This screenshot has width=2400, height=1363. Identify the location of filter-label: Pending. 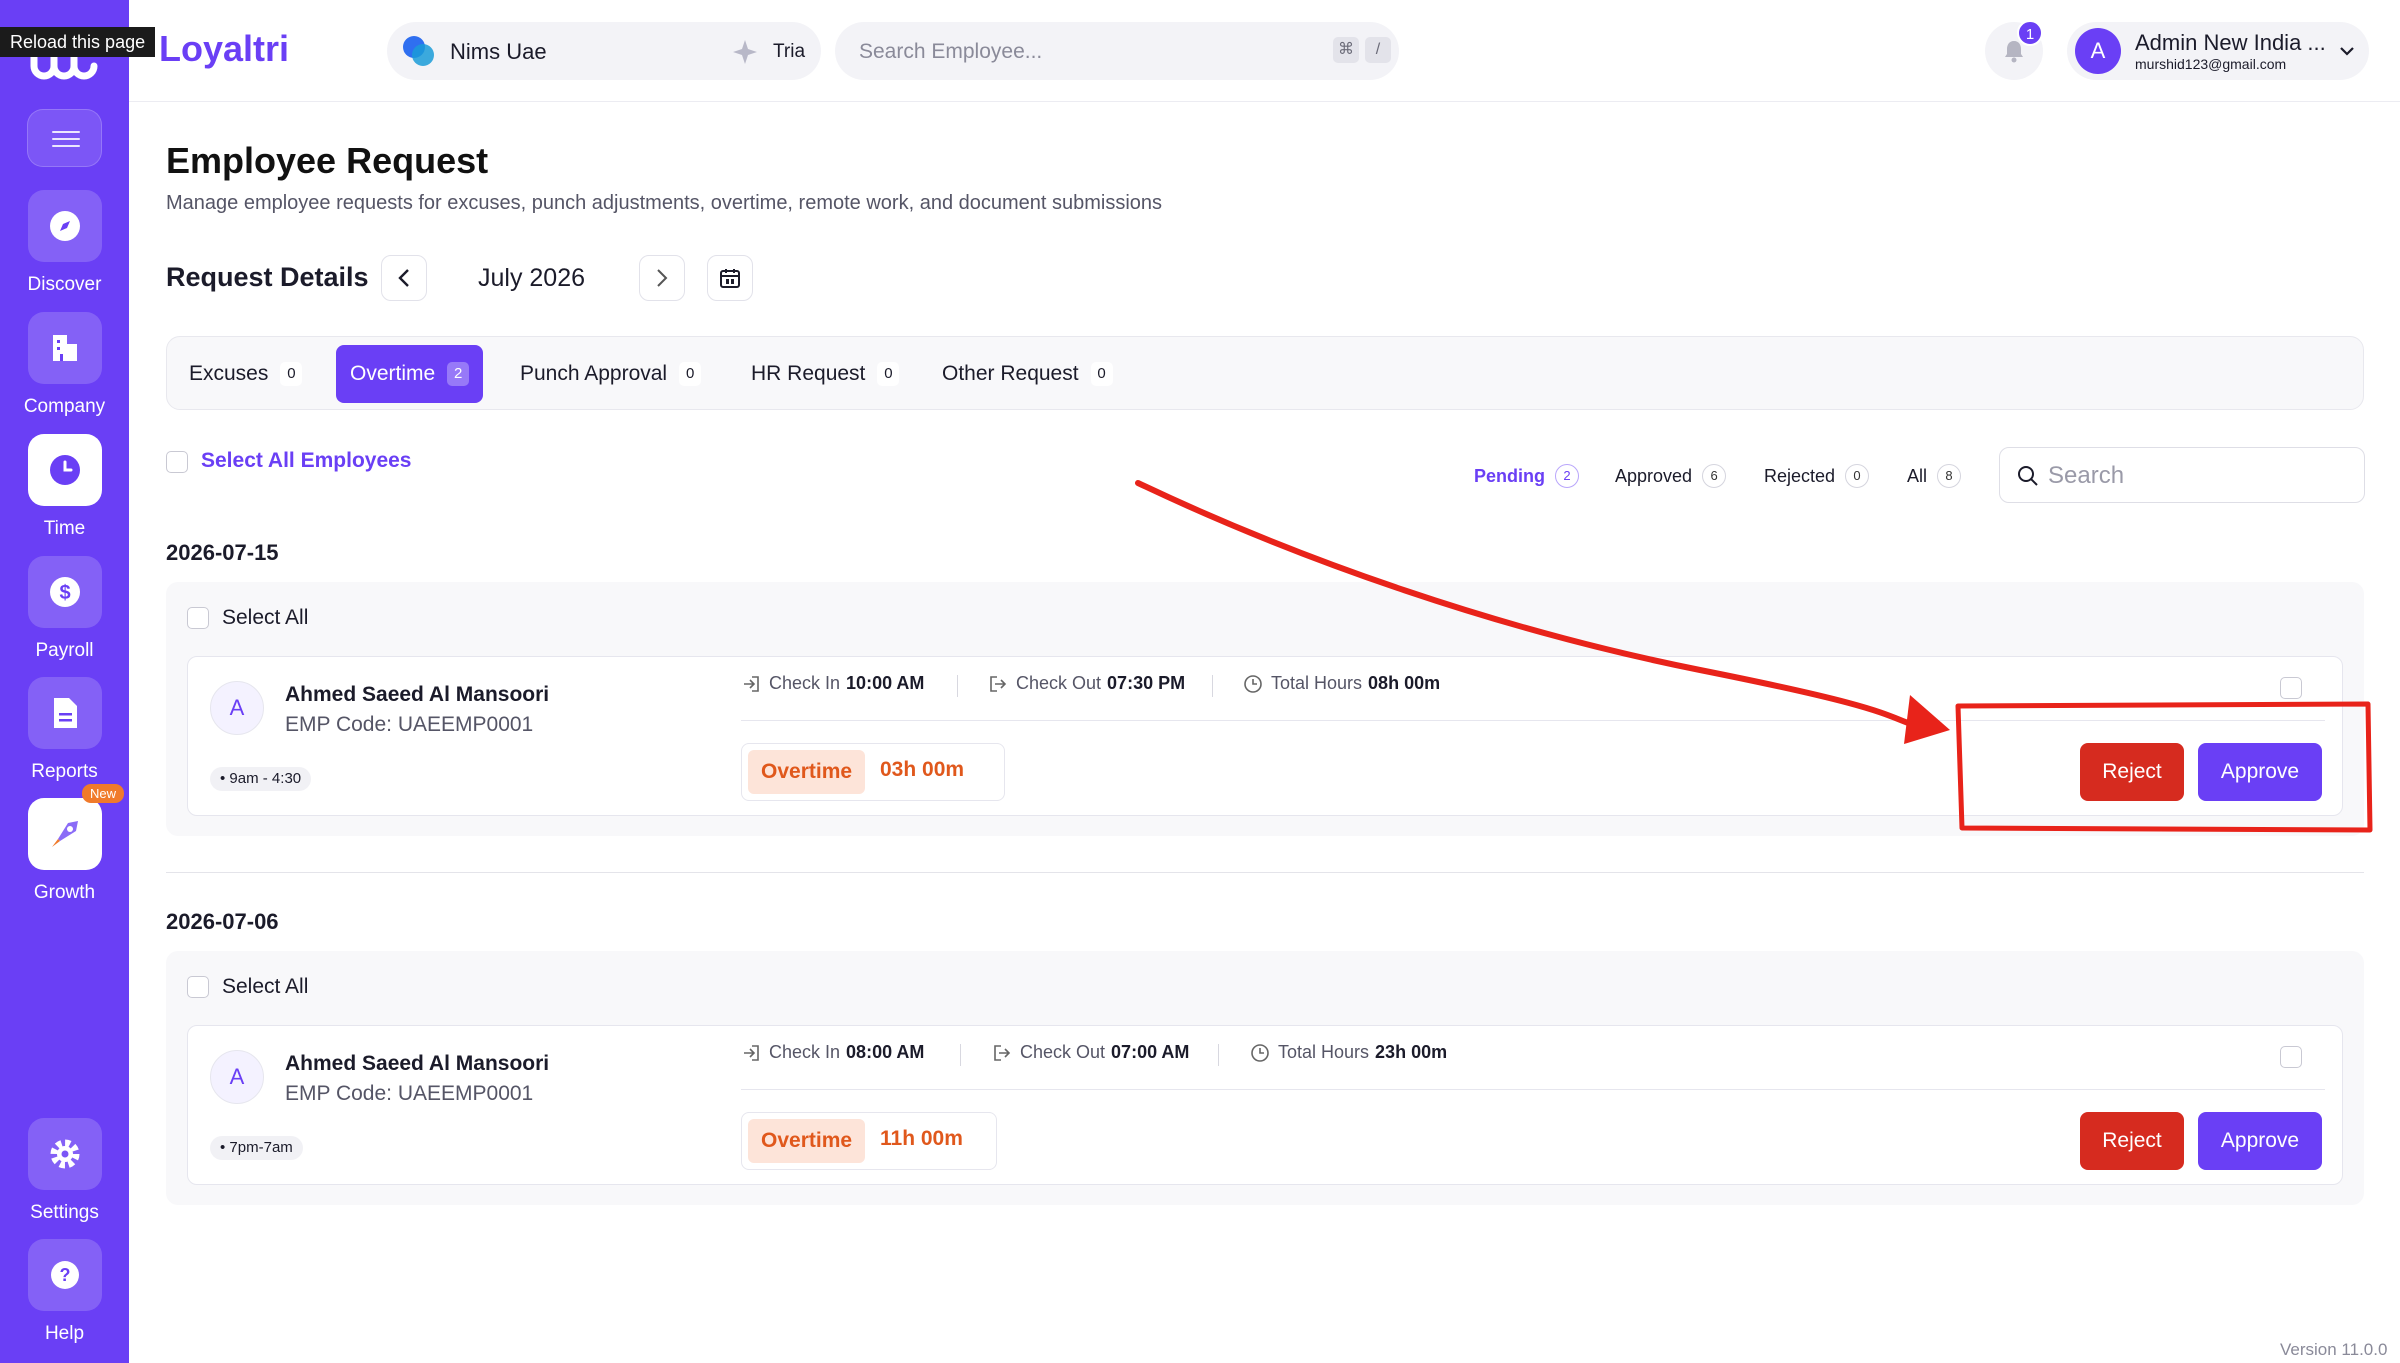
(1509, 475).